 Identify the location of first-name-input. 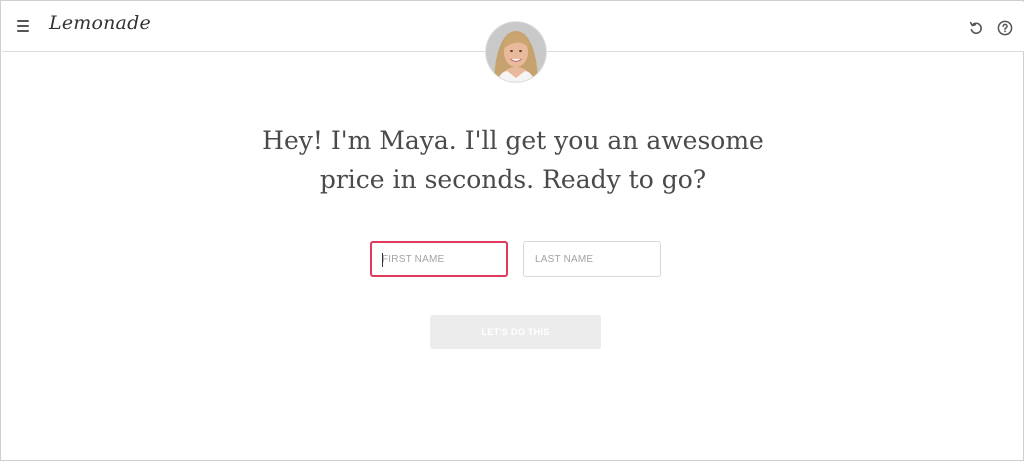
(439, 259).